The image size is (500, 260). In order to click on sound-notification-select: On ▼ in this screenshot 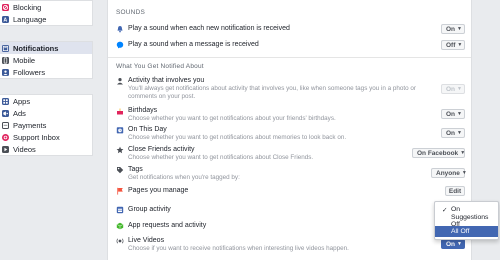, I will do `click(453, 29)`.